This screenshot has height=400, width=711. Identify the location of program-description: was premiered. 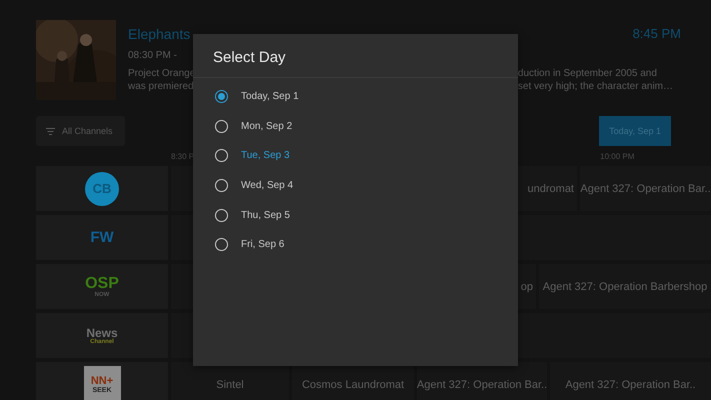
(161, 86).